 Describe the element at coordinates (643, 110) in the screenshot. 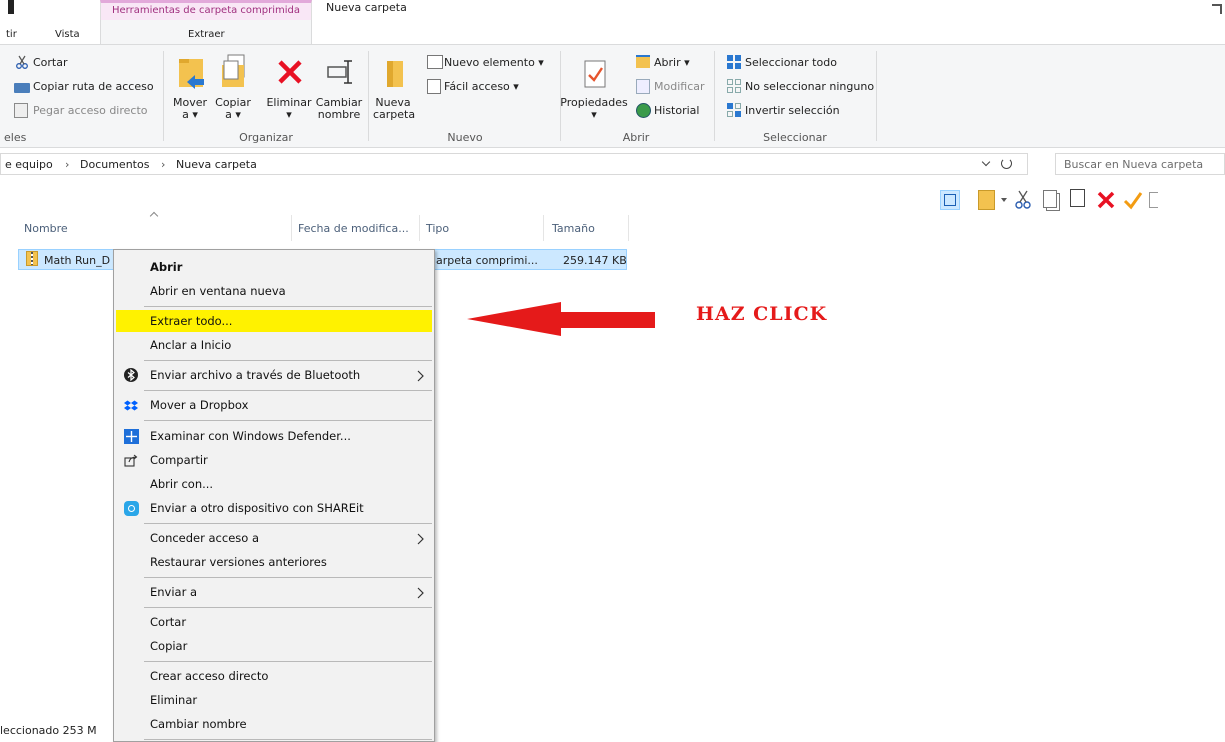

I see `history-icon` at that location.